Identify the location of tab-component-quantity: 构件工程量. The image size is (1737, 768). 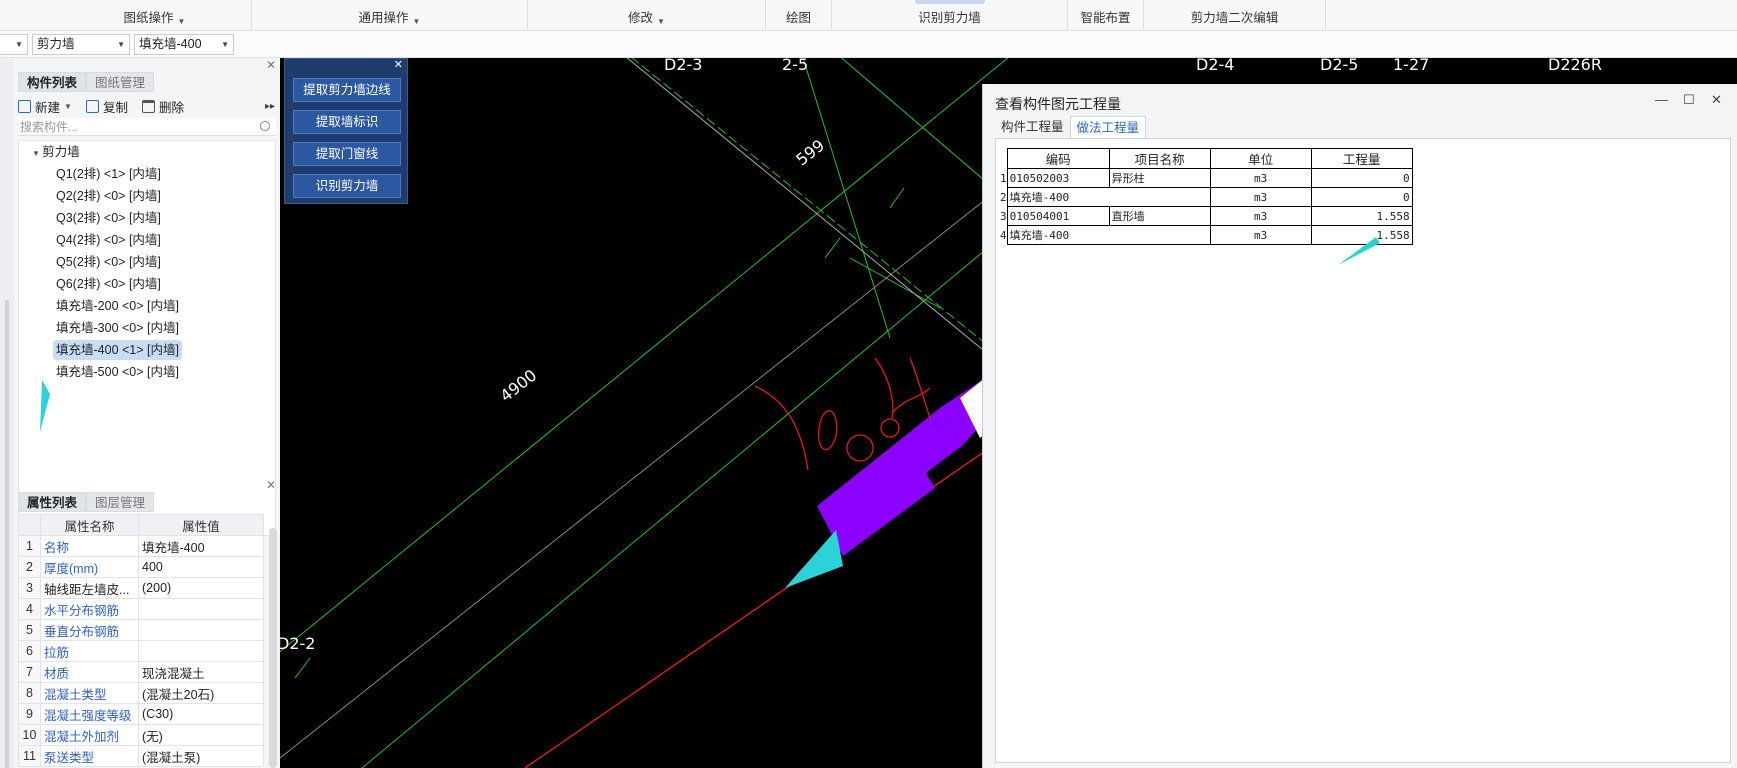
(1032, 127).